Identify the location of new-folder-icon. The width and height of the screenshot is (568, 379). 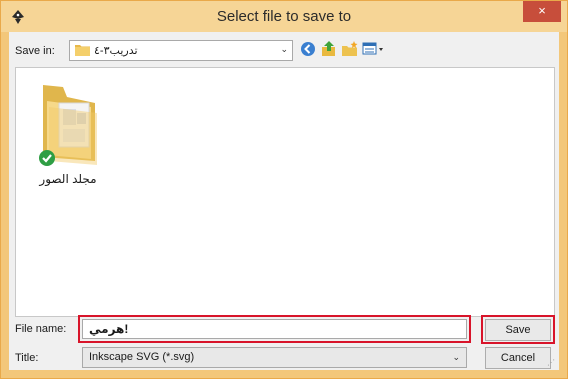
(350, 49).